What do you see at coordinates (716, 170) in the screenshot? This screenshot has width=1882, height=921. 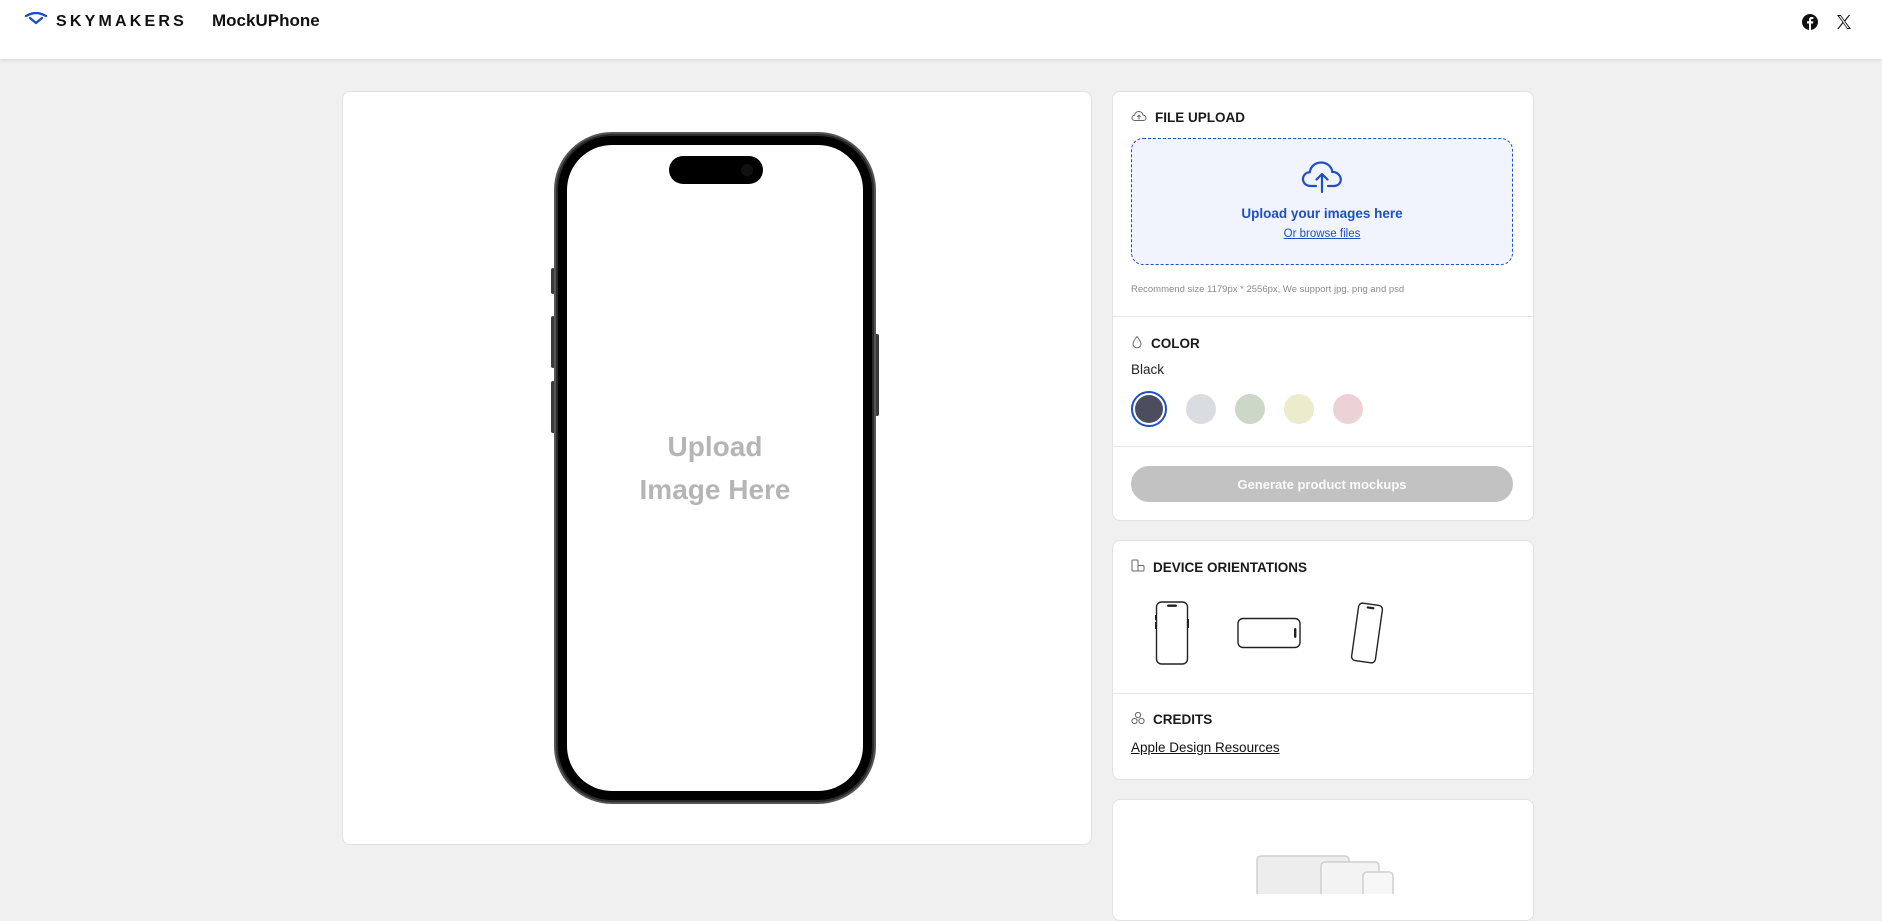 I see `dynamic-island` at bounding box center [716, 170].